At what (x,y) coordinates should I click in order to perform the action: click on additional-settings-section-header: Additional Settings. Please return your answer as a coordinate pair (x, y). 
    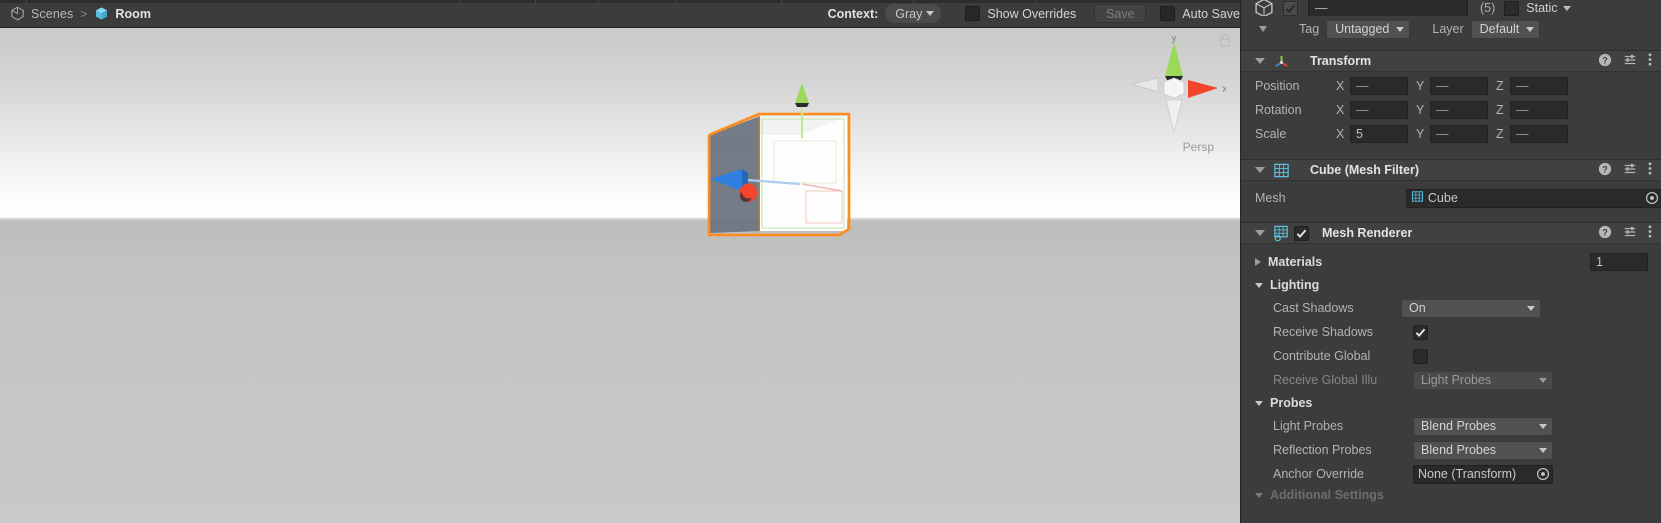
    Looking at the image, I should click on (1451, 495).